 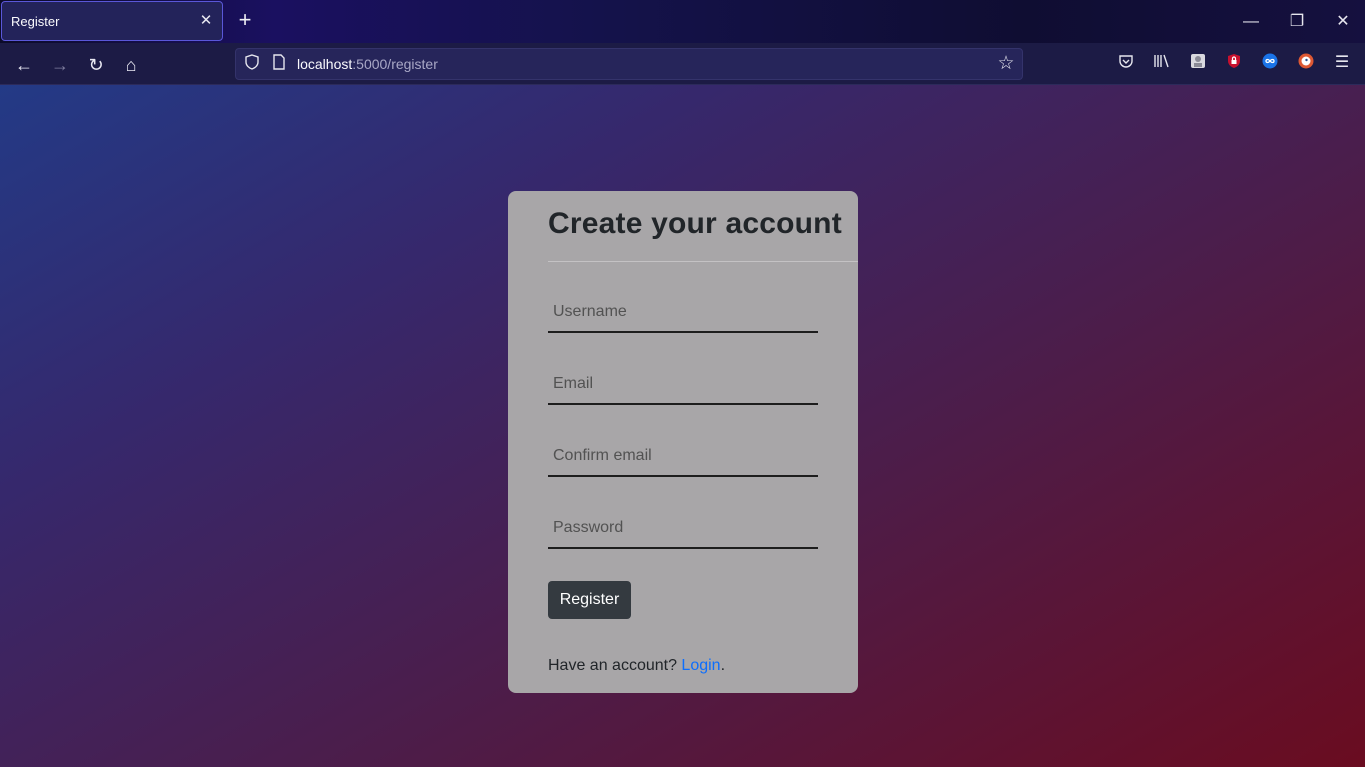 I want to click on restore-icon: ❐, so click(x=1297, y=22).